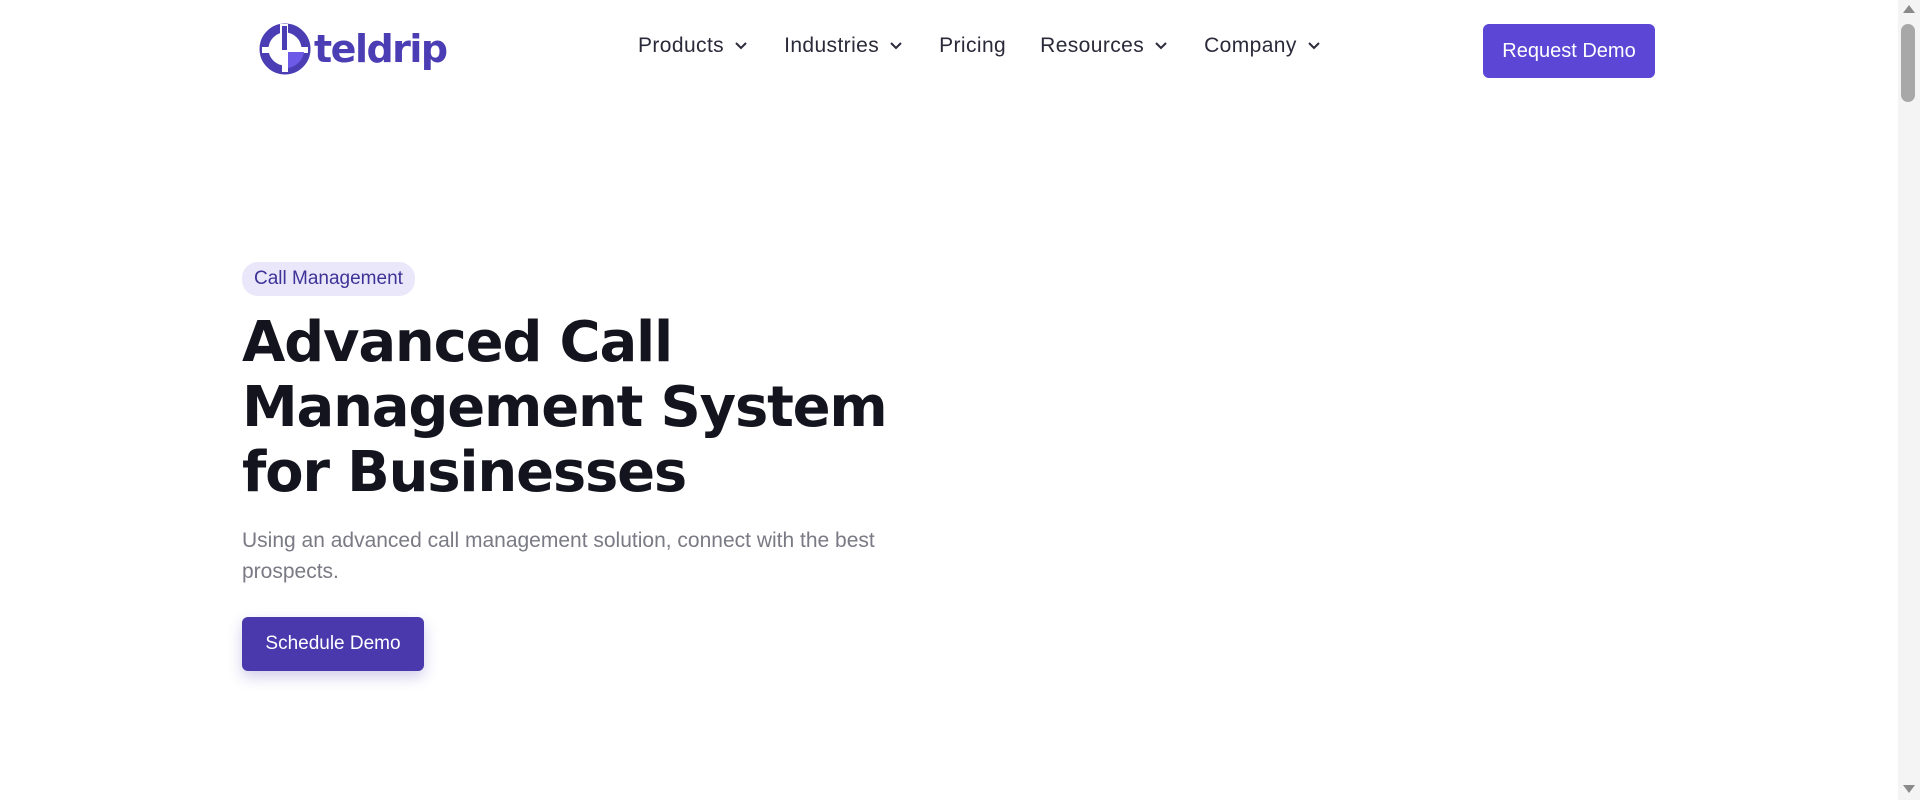  Describe the element at coordinates (1909, 400) in the screenshot. I see `vertical-scrollbar` at that location.